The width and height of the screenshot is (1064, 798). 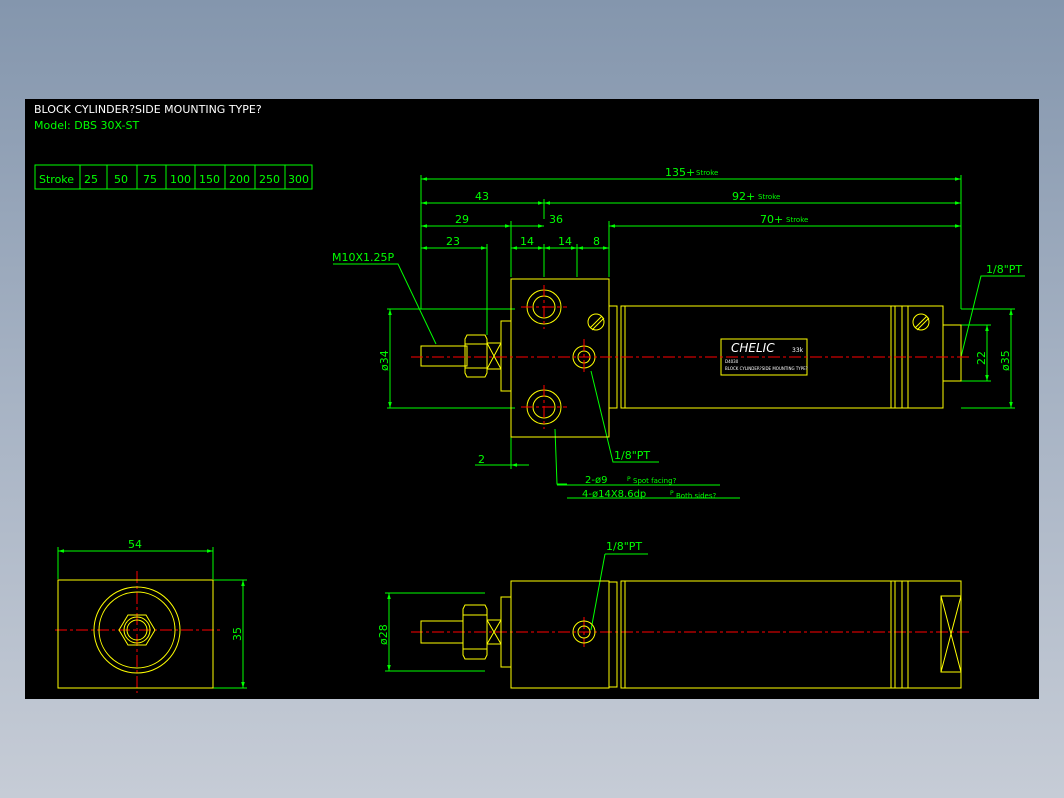 I want to click on dim-dia34: ø34, so click(x=384, y=360).